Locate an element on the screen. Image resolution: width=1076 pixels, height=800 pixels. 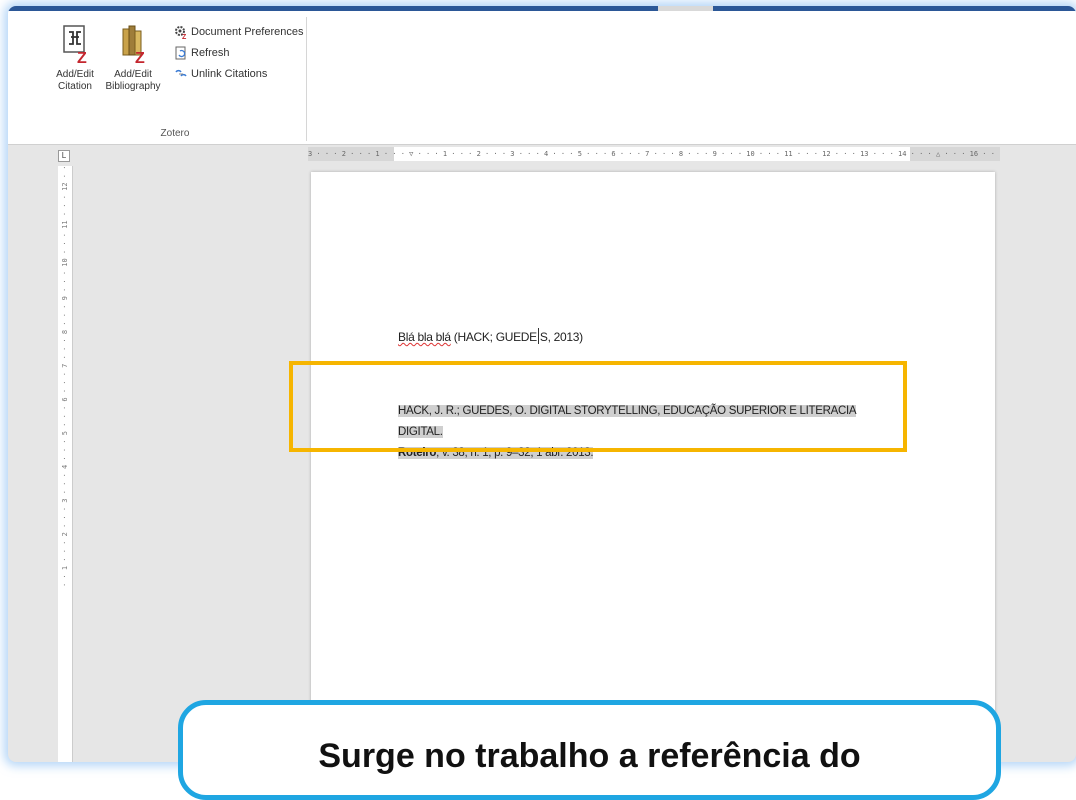
add-edit-citation-label: Add/Edit Citation is located at coordinates (75, 80).